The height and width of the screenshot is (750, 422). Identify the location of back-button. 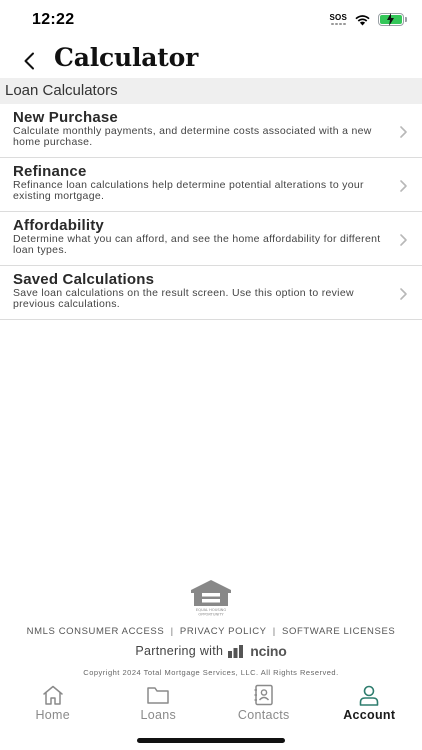
(29, 61).